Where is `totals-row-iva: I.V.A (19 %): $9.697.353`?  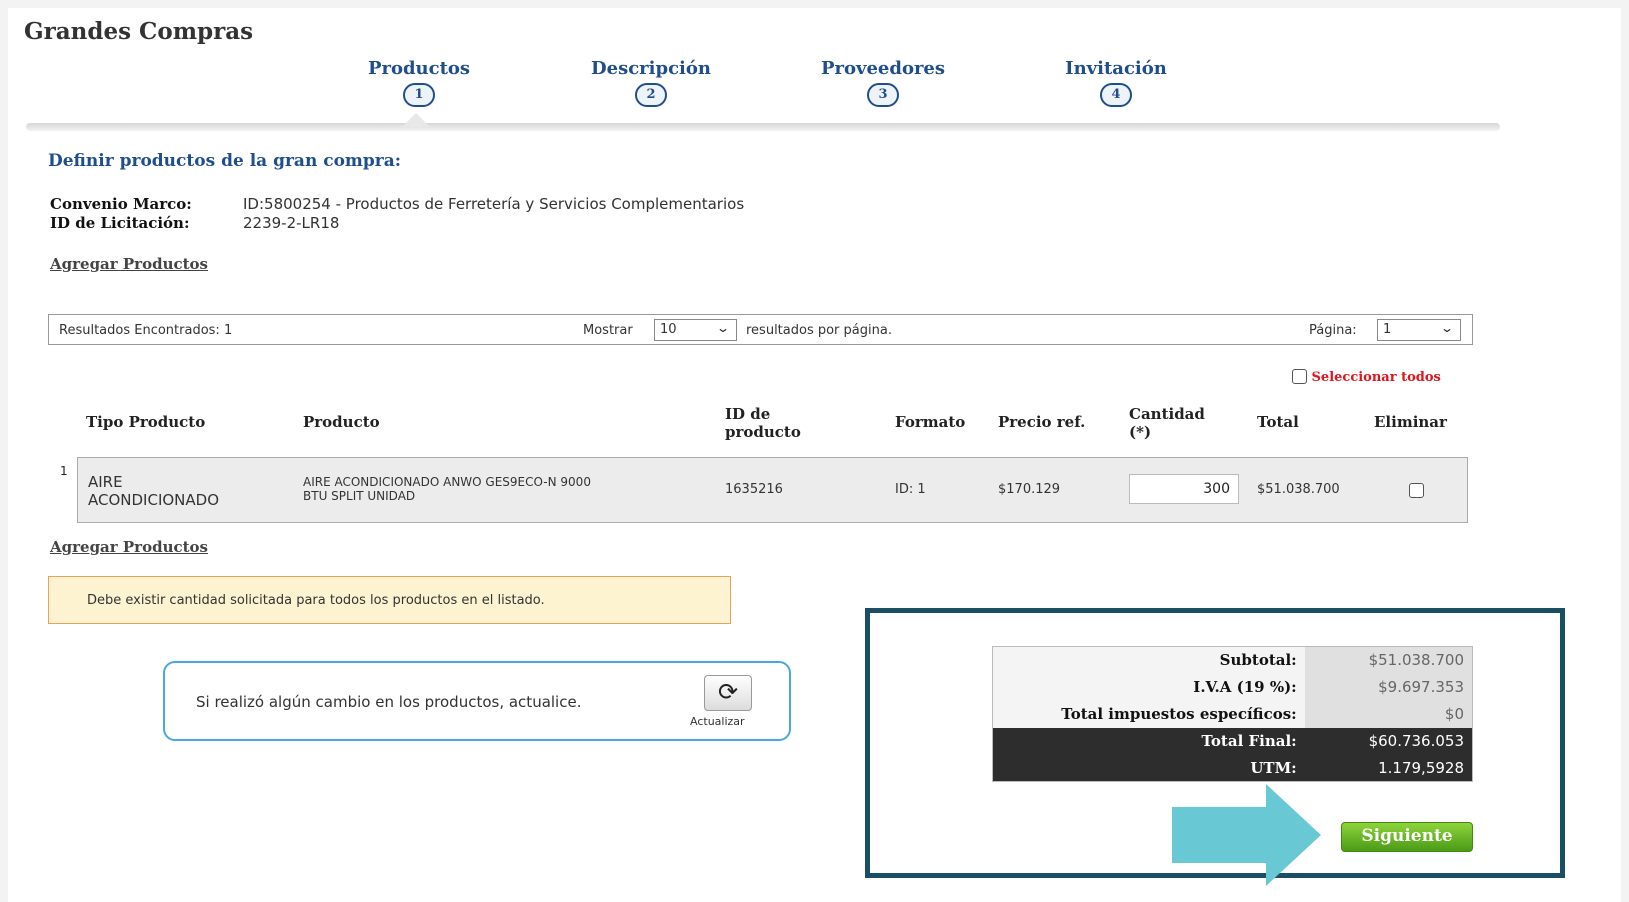 totals-row-iva: I.V.A (19 %): $9.697.353 is located at coordinates (1232, 687).